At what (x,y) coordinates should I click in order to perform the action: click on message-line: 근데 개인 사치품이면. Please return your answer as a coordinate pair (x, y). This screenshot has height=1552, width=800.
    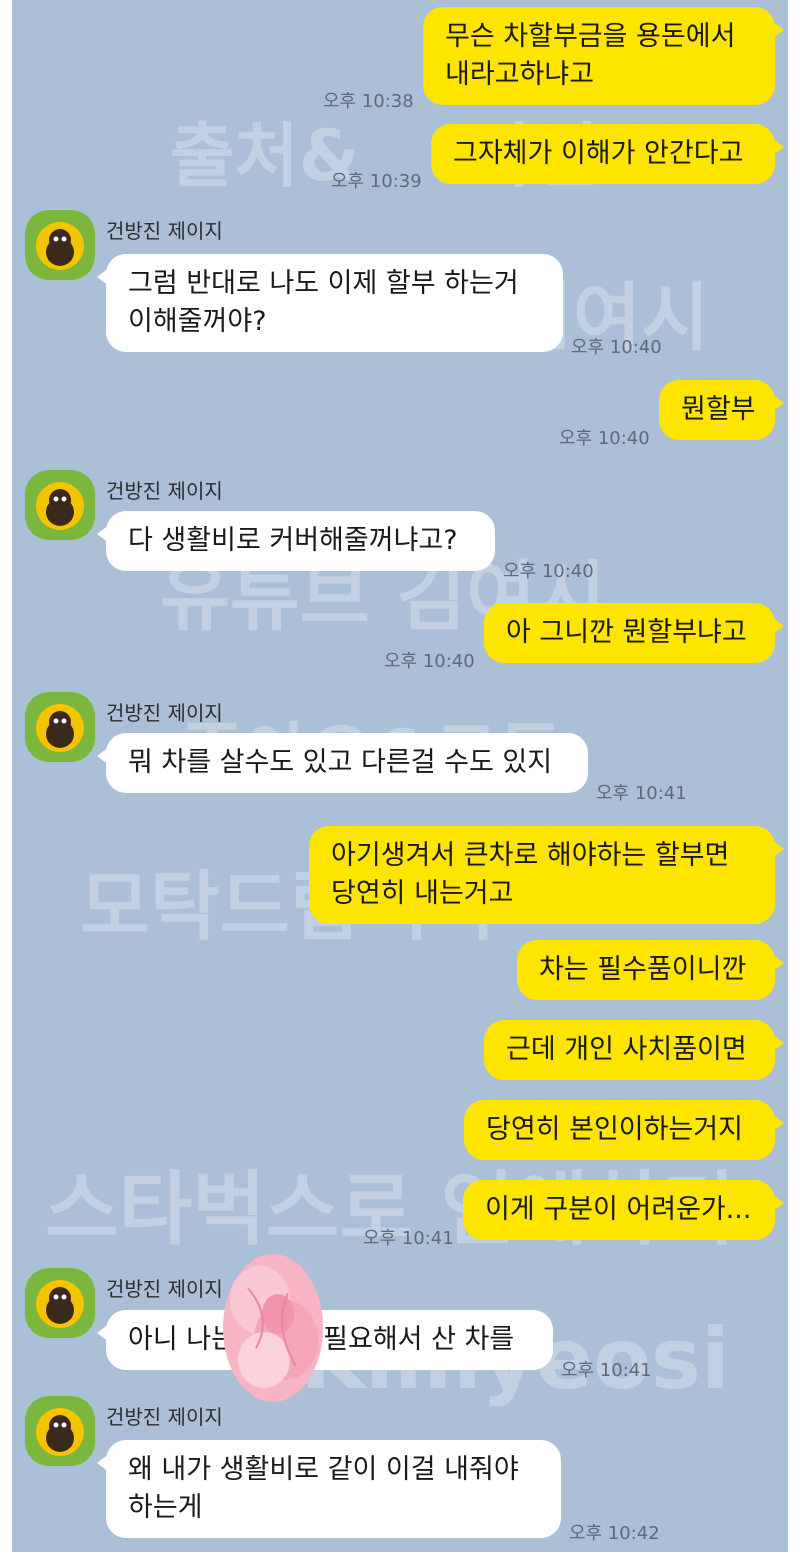
    Looking at the image, I should click on (626, 1049).